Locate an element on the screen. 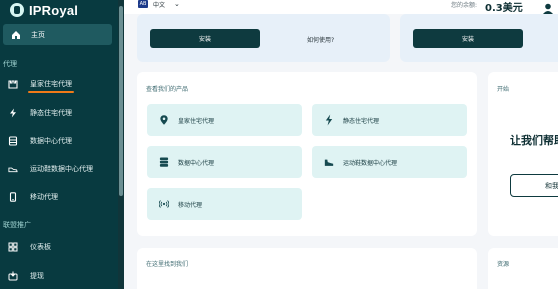 The height and width of the screenshot is (289, 558). sidebar-section-proxy: 代理 is located at coordinates (10, 64).